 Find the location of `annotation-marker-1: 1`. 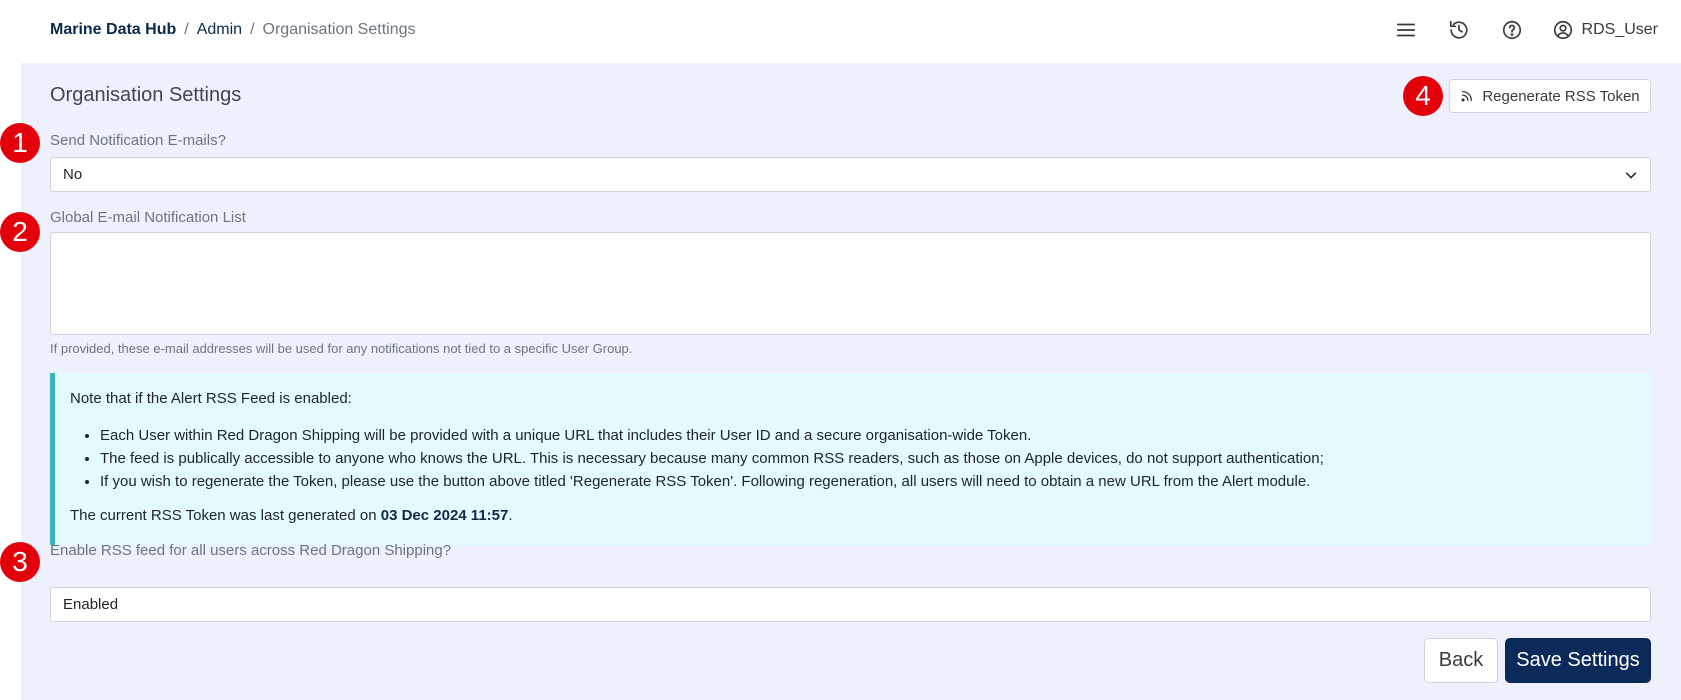

annotation-marker-1: 1 is located at coordinates (20, 143).